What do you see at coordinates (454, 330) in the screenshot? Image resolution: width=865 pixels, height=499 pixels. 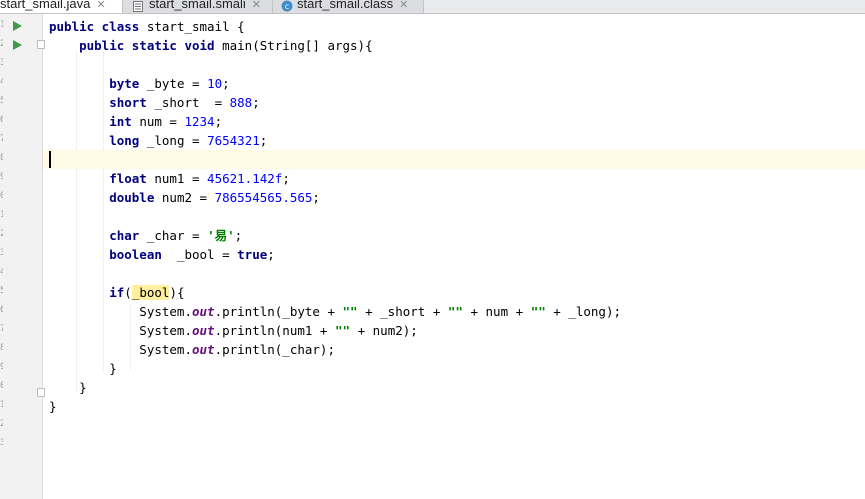 I see `code-line: System.out.println(num1 + "" + num2);` at bounding box center [454, 330].